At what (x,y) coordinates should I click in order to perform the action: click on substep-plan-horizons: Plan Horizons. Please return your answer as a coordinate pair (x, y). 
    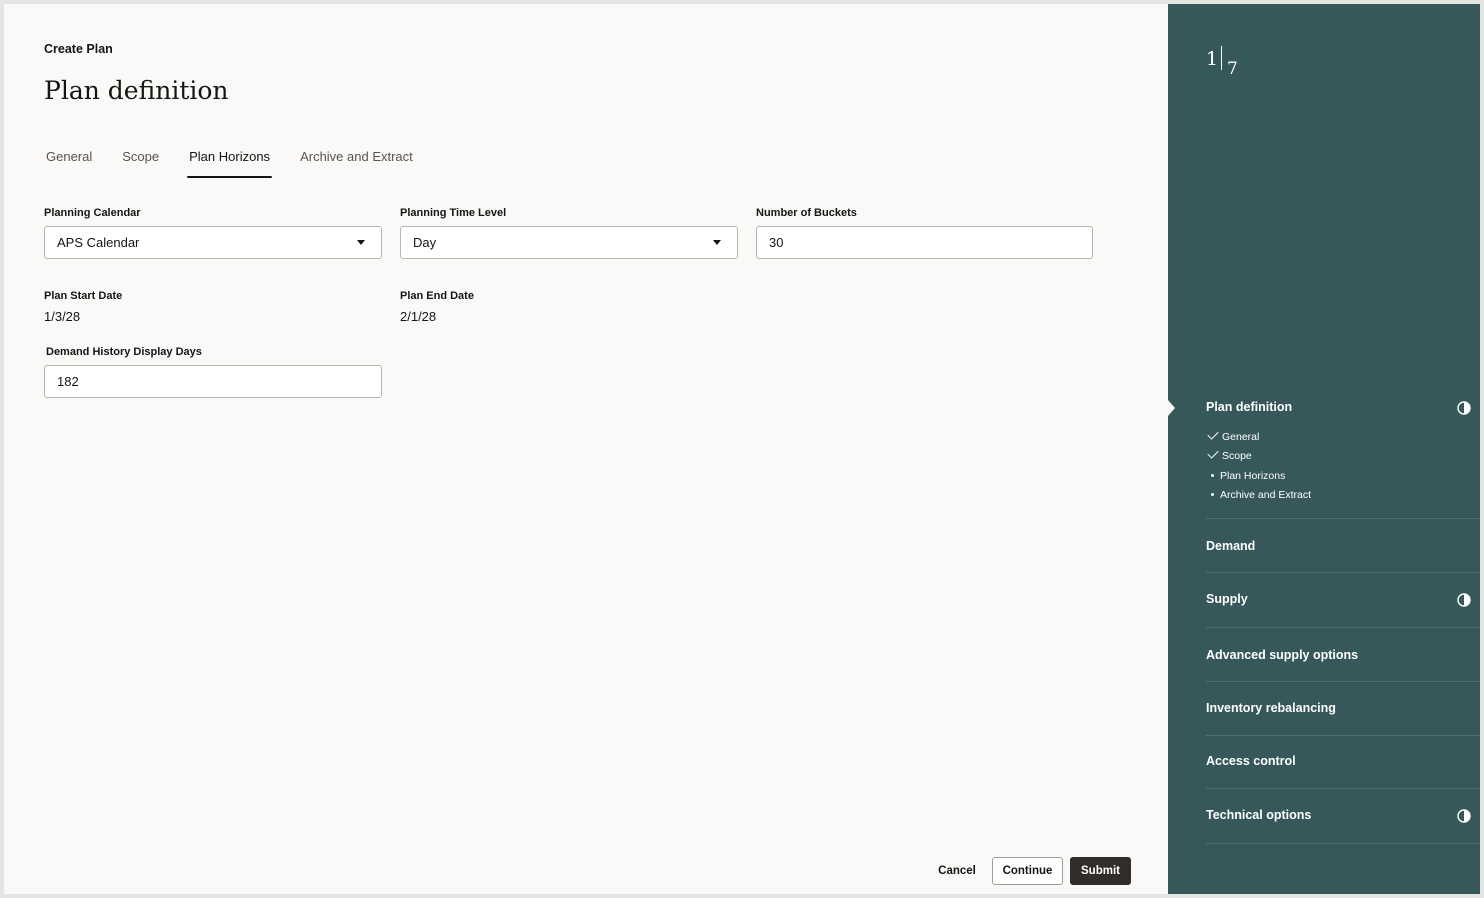
    Looking at the image, I should click on (1245, 476).